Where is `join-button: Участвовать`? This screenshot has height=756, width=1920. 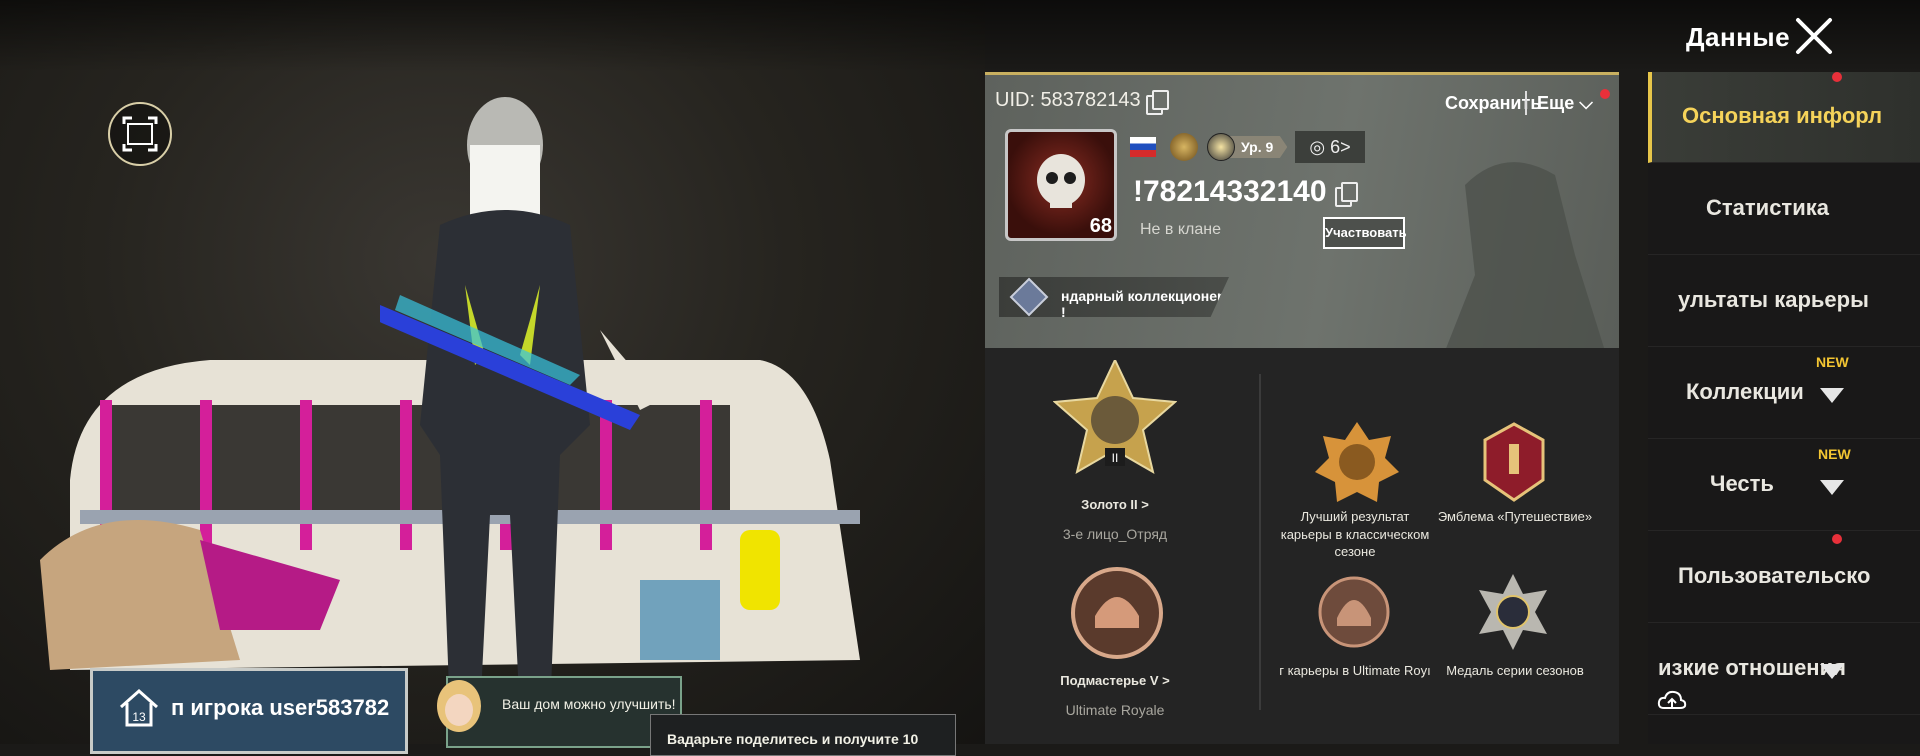
join-button: Участвовать is located at coordinates (1365, 233).